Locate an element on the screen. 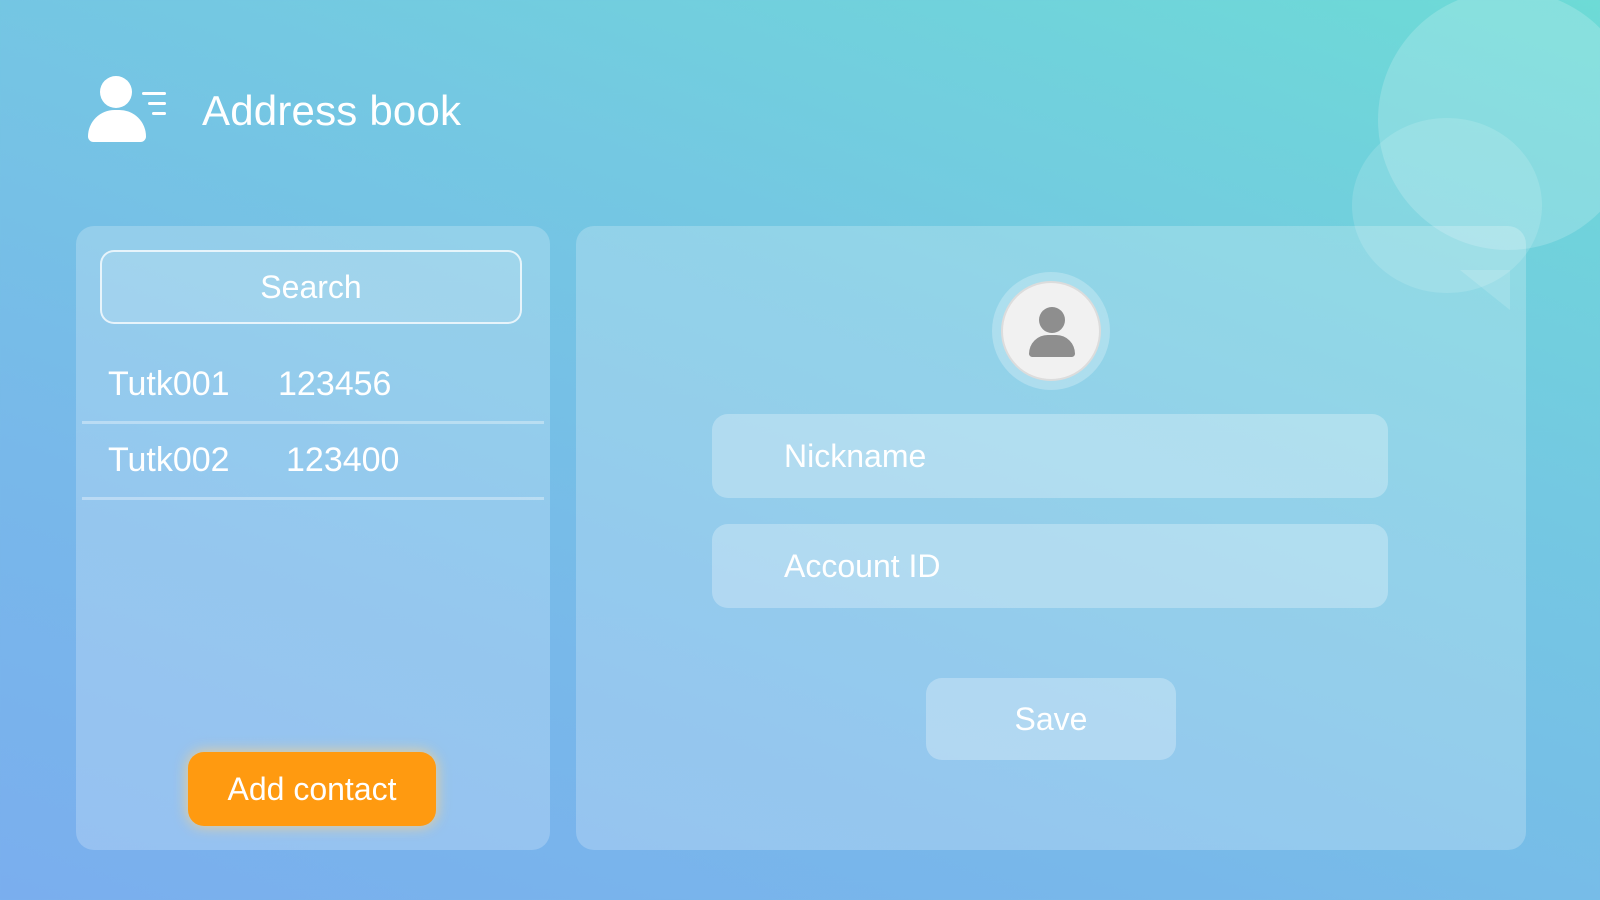  contact-list: Tutk001 123456 Tutk002 123400 is located at coordinates (313, 424).